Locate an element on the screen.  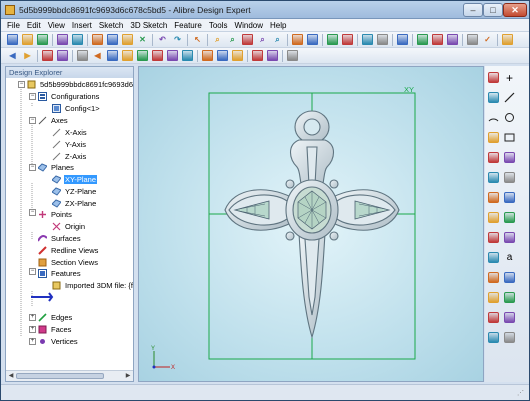
tree-item-configurations: Configurations is located at coordinates (69, 96).